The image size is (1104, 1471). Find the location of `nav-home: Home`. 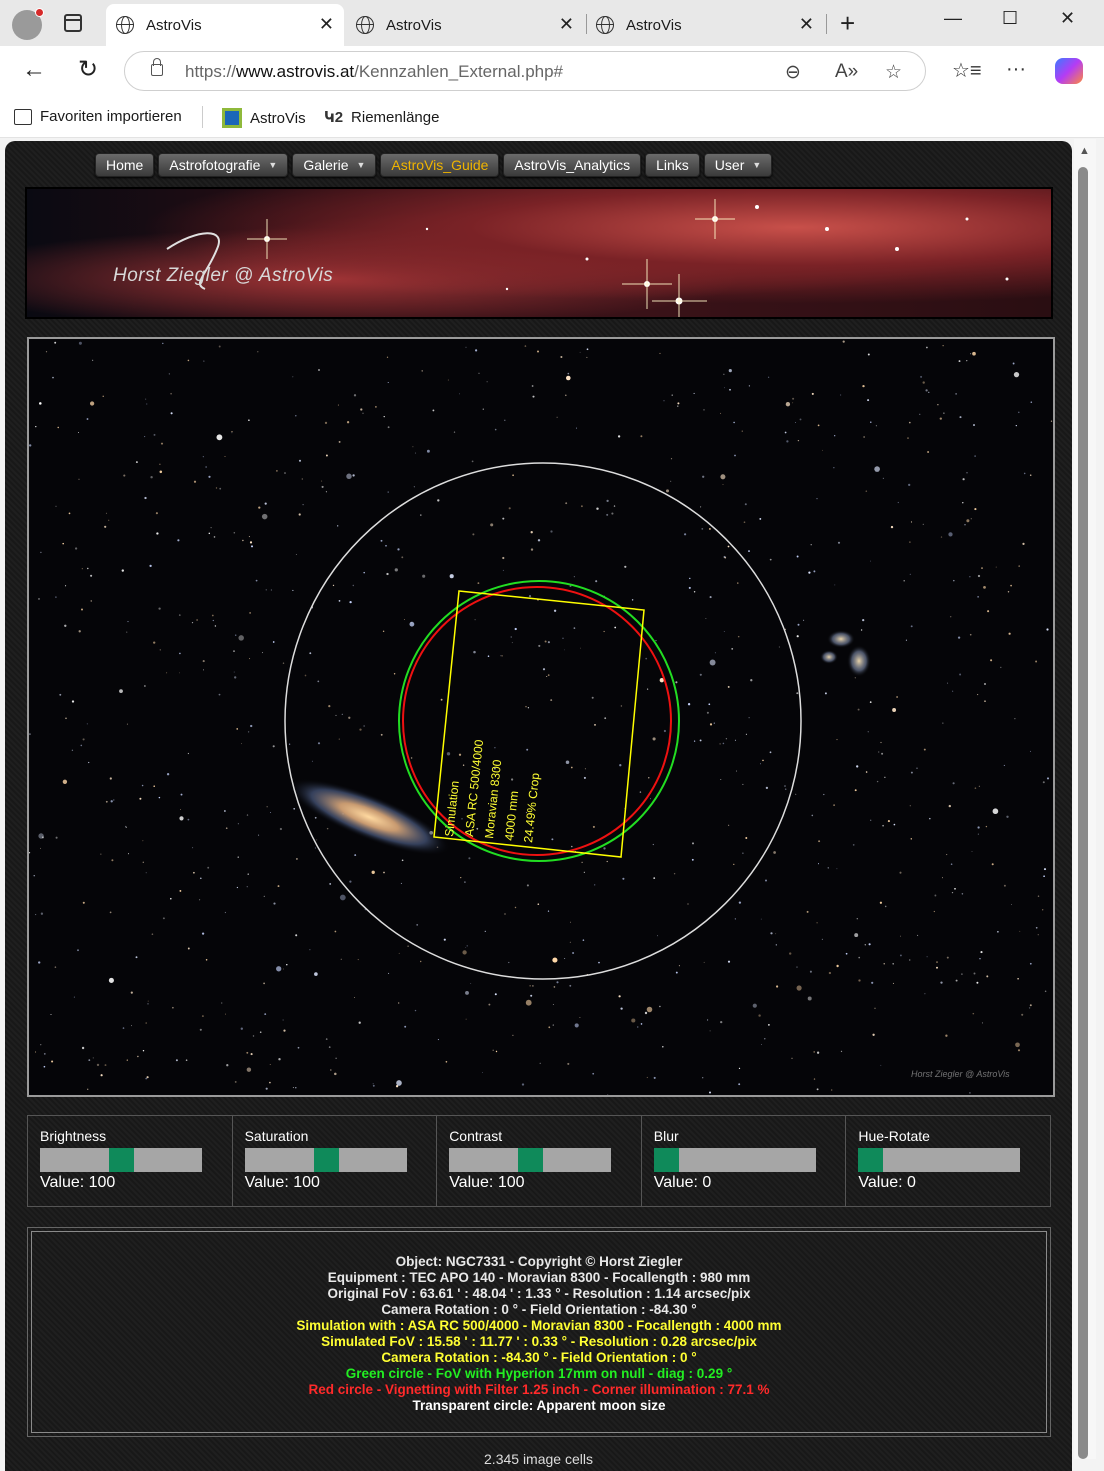

nav-home: Home is located at coordinates (125, 165).